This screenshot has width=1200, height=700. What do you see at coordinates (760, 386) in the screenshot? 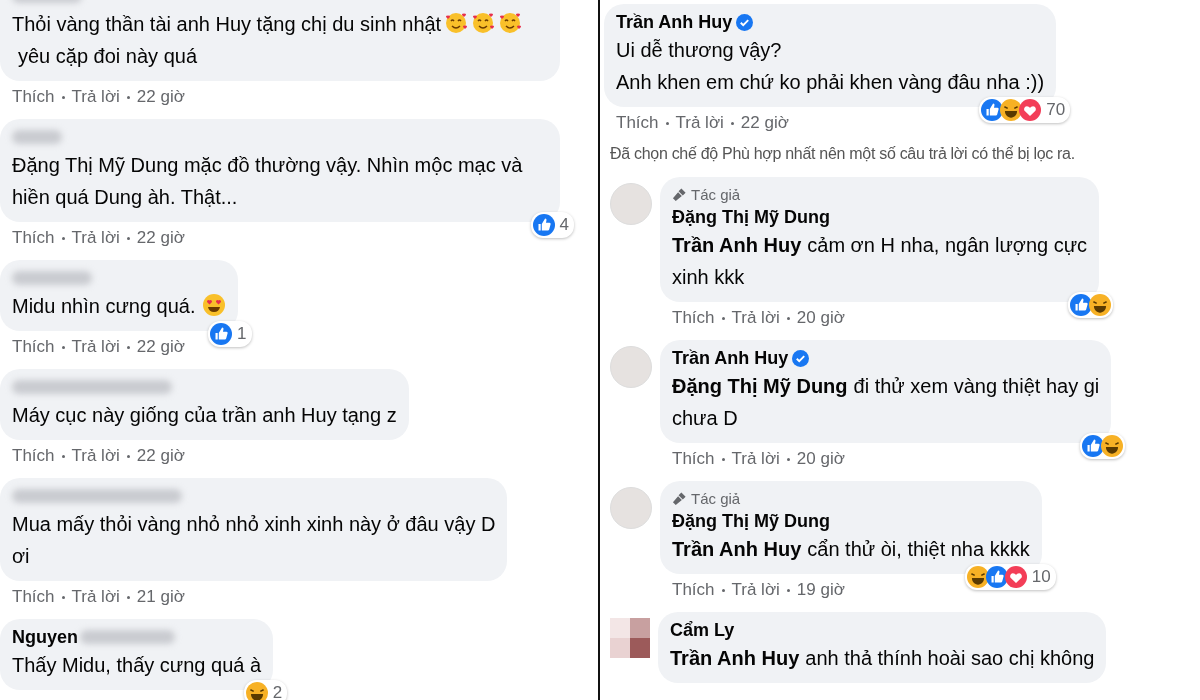
I see `mention-link: Đặng Thị Mỹ Dung` at bounding box center [760, 386].